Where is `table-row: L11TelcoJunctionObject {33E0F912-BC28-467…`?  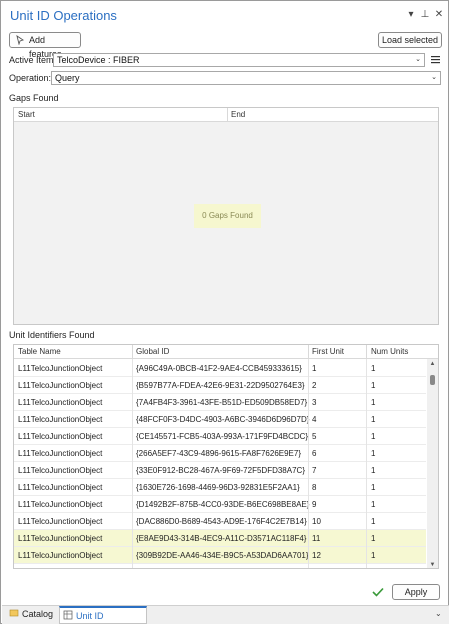 table-row: L11TelcoJunctionObject {33E0F912-BC28-467… is located at coordinates (220, 470).